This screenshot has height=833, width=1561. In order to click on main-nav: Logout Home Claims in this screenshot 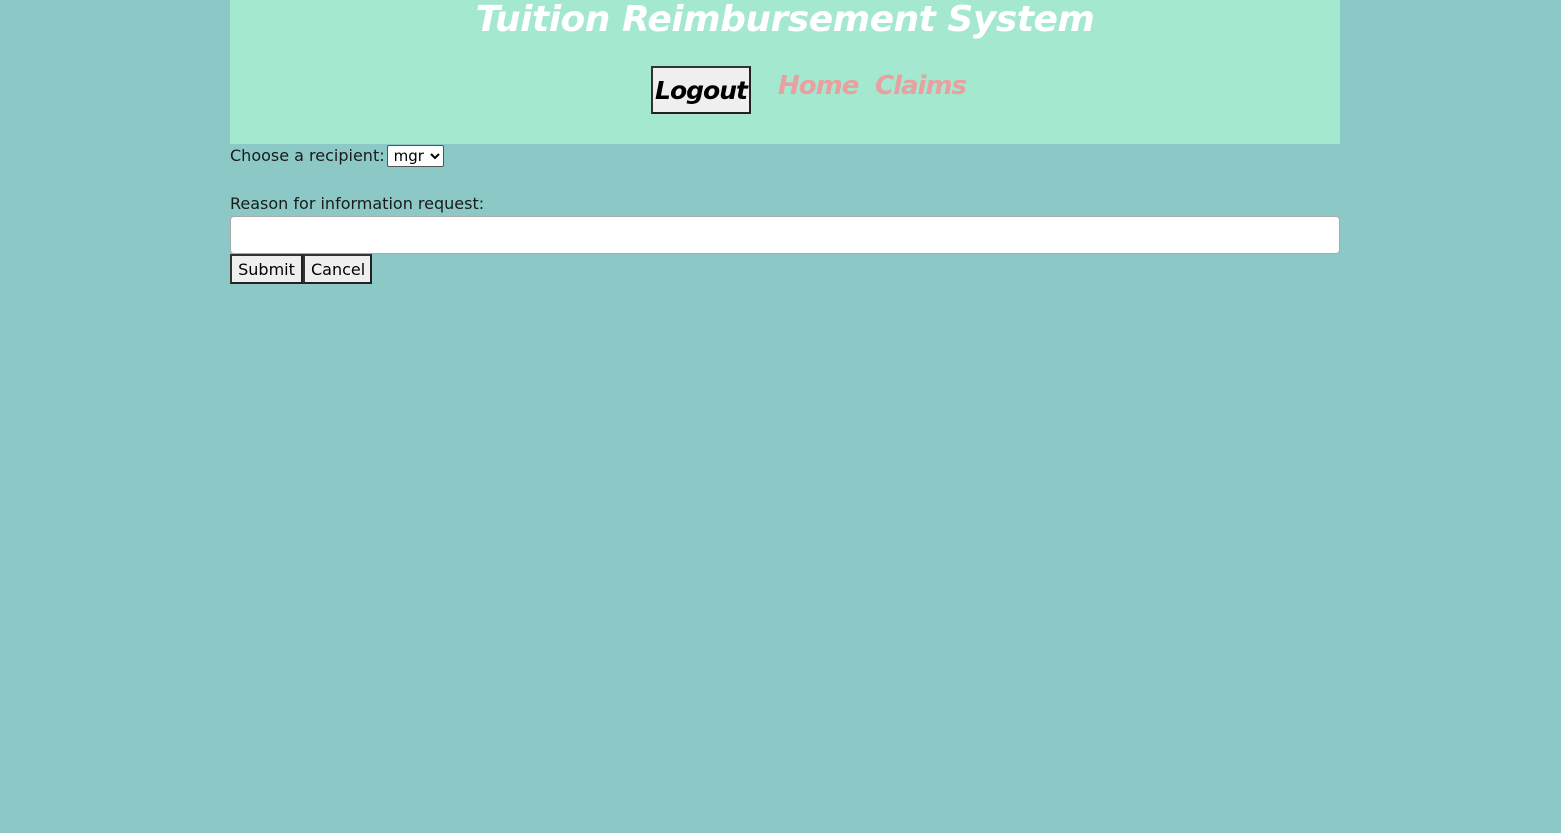, I will do `click(785, 90)`.